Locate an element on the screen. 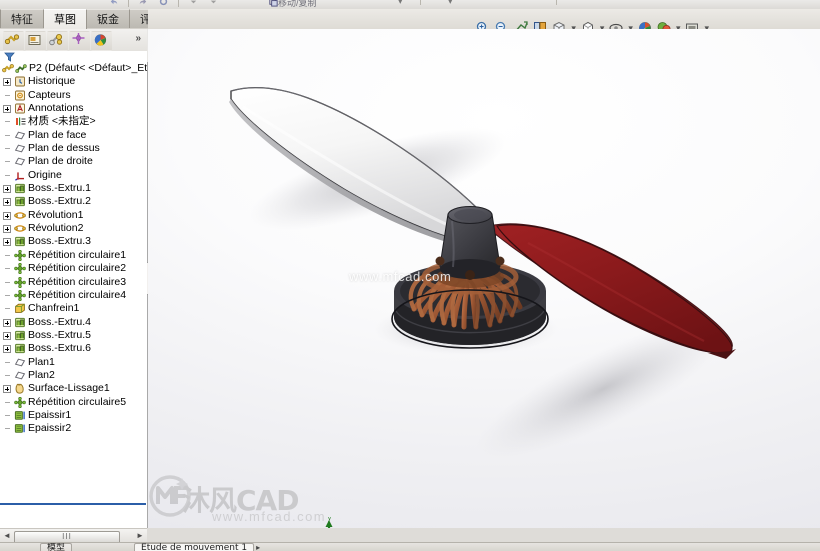  tree-item-label: Chanfrein1 is located at coordinates (54, 308).